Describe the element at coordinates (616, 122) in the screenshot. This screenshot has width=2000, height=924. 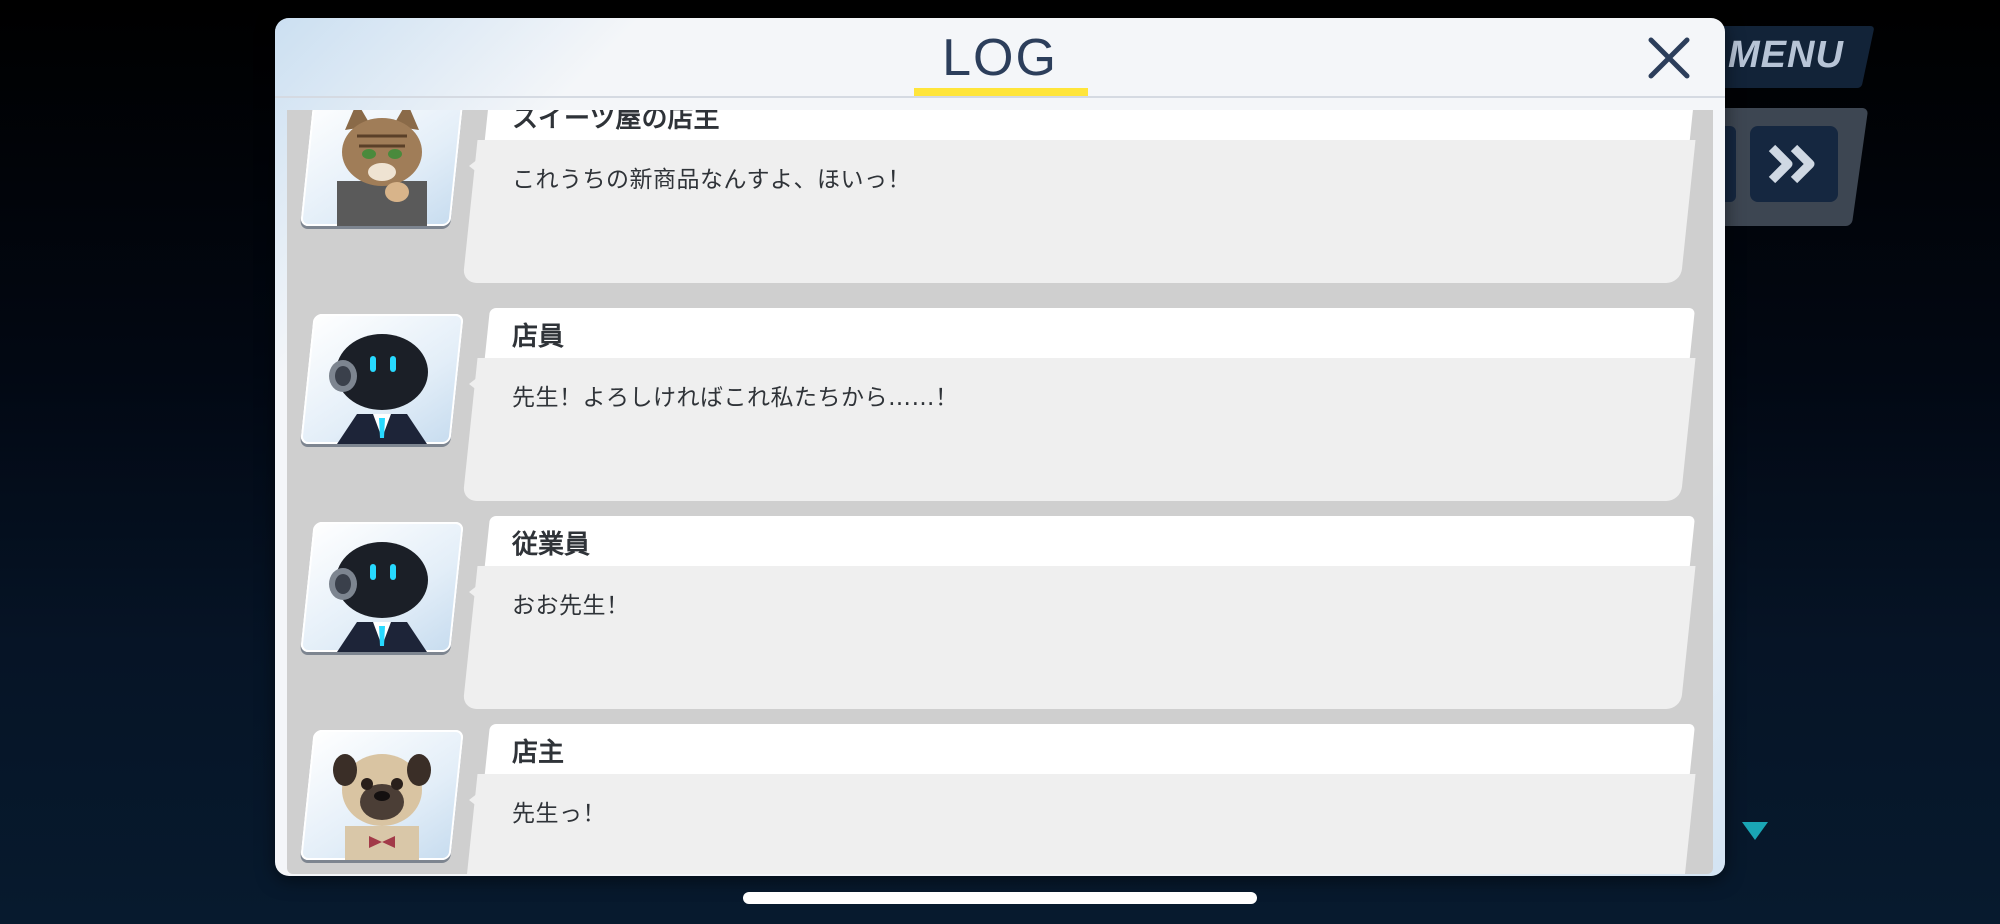
I see `speaker-name: スイーツ屋の店主` at that location.